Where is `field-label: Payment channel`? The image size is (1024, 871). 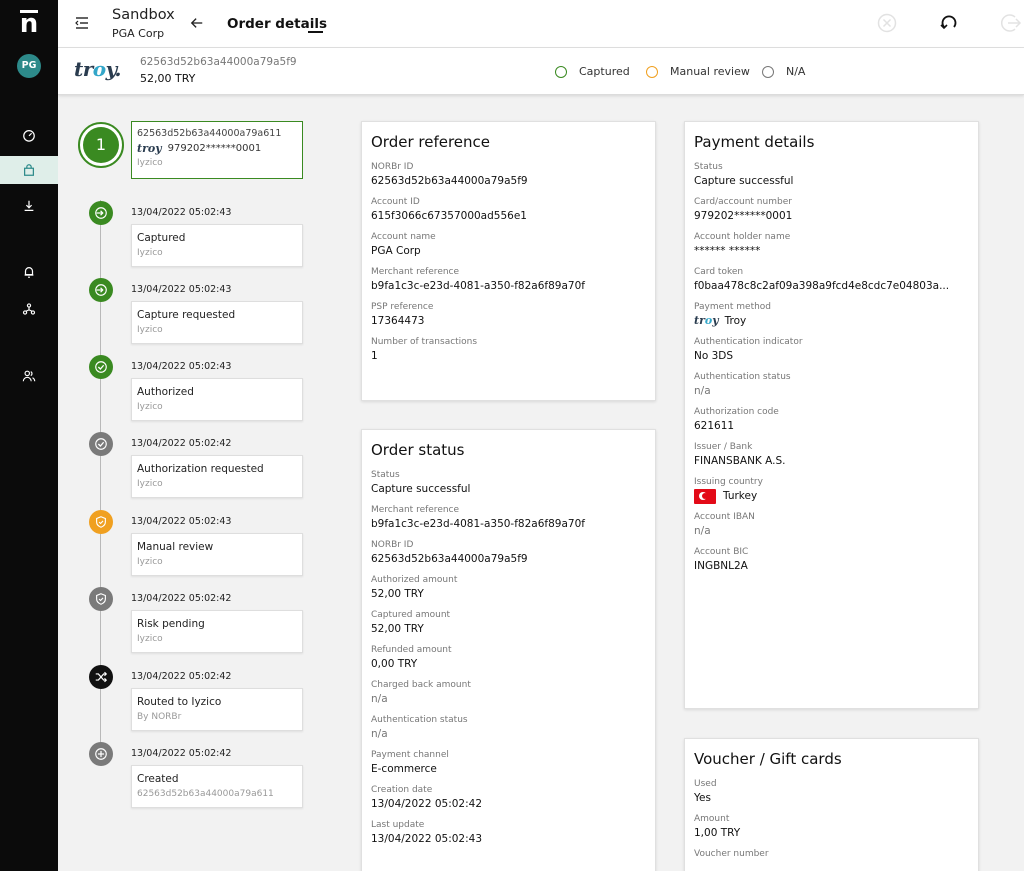 field-label: Payment channel is located at coordinates (410, 755).